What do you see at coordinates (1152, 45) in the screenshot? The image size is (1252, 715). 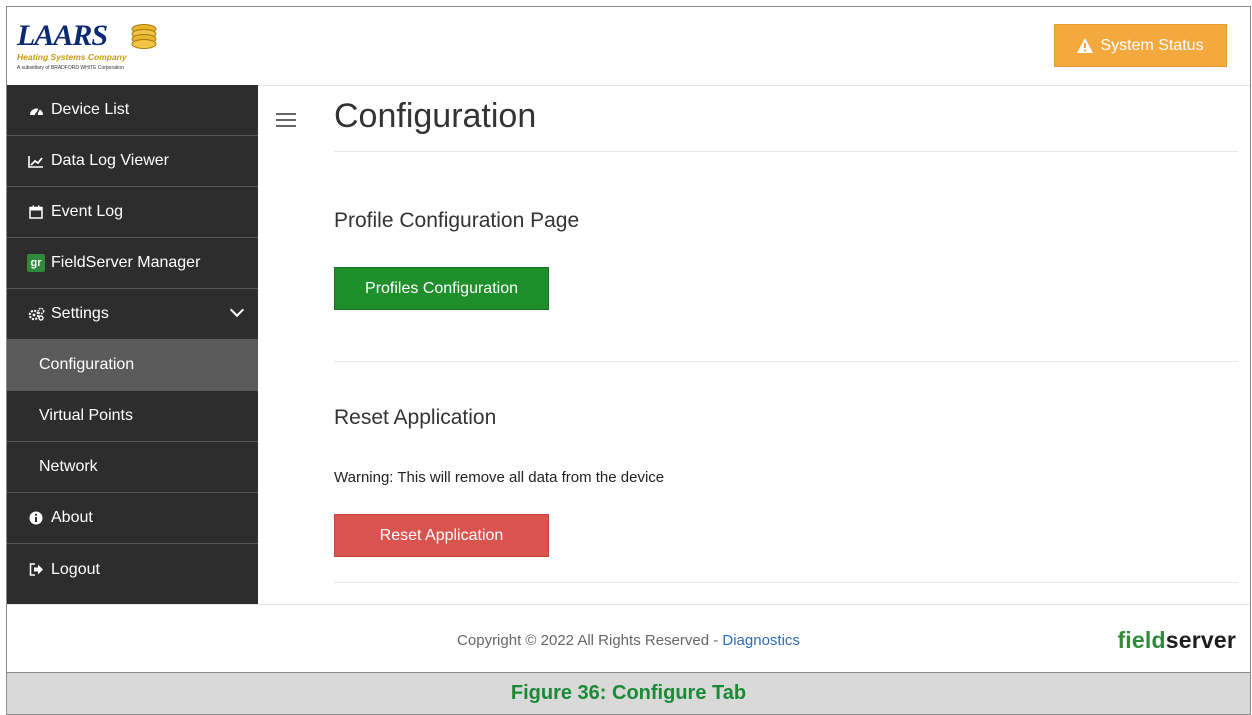 I see `system-status-label: System Status` at bounding box center [1152, 45].